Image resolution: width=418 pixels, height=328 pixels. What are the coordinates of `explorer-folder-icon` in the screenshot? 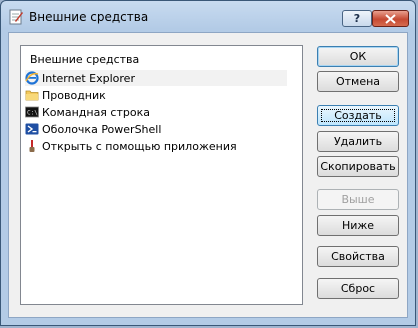 It's located at (32, 95).